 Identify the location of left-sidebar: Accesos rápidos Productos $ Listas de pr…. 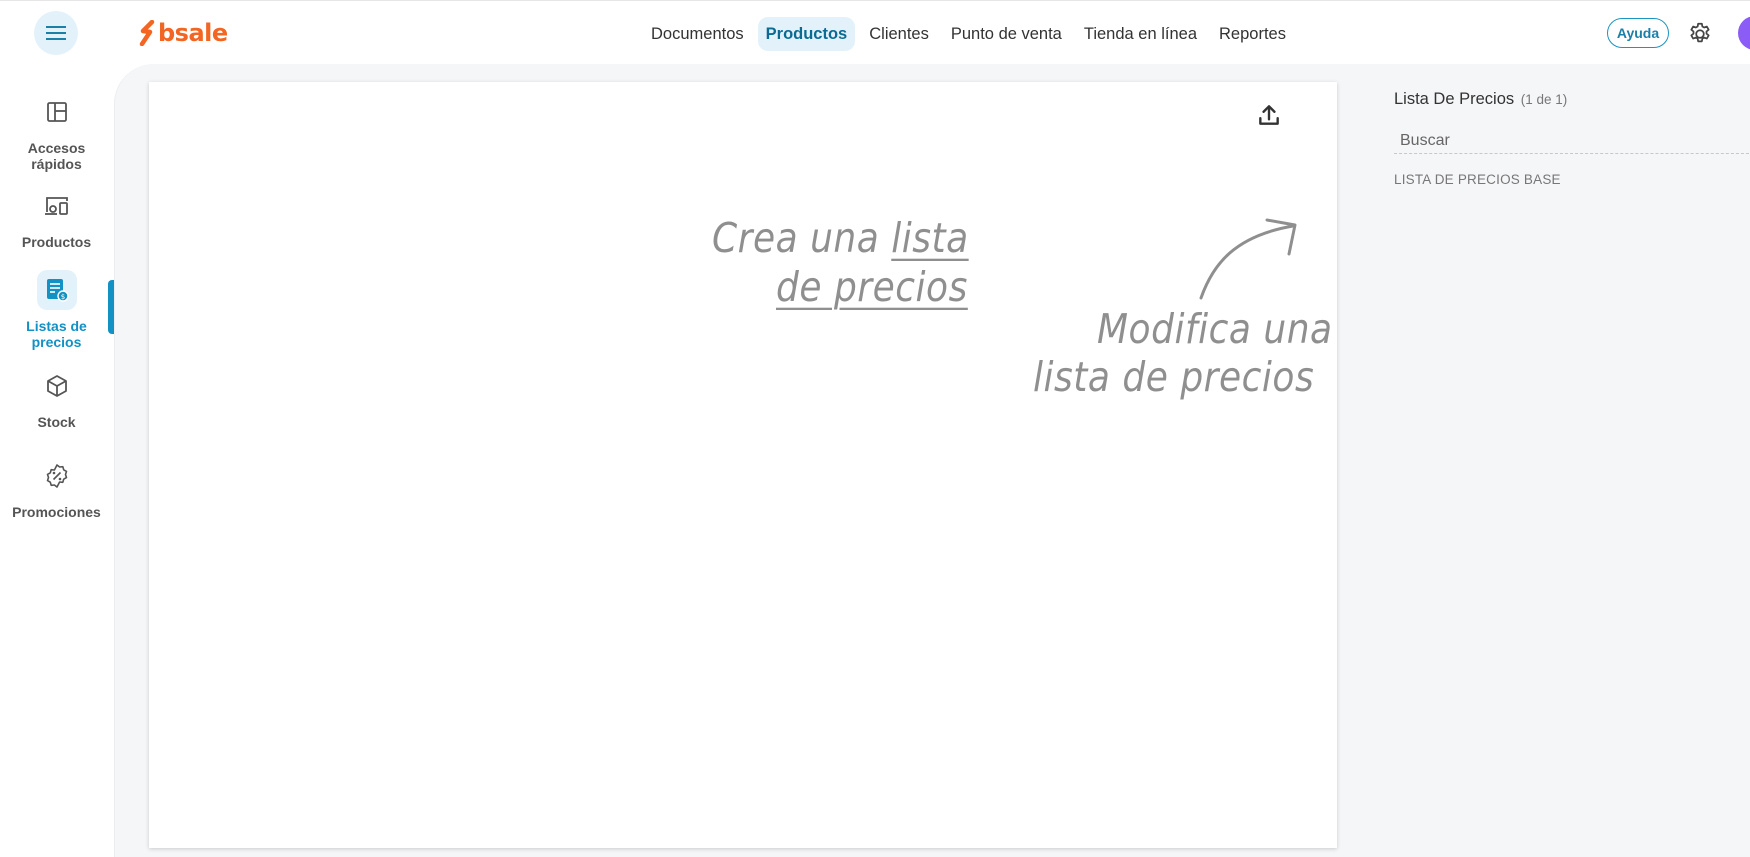
(56, 460).